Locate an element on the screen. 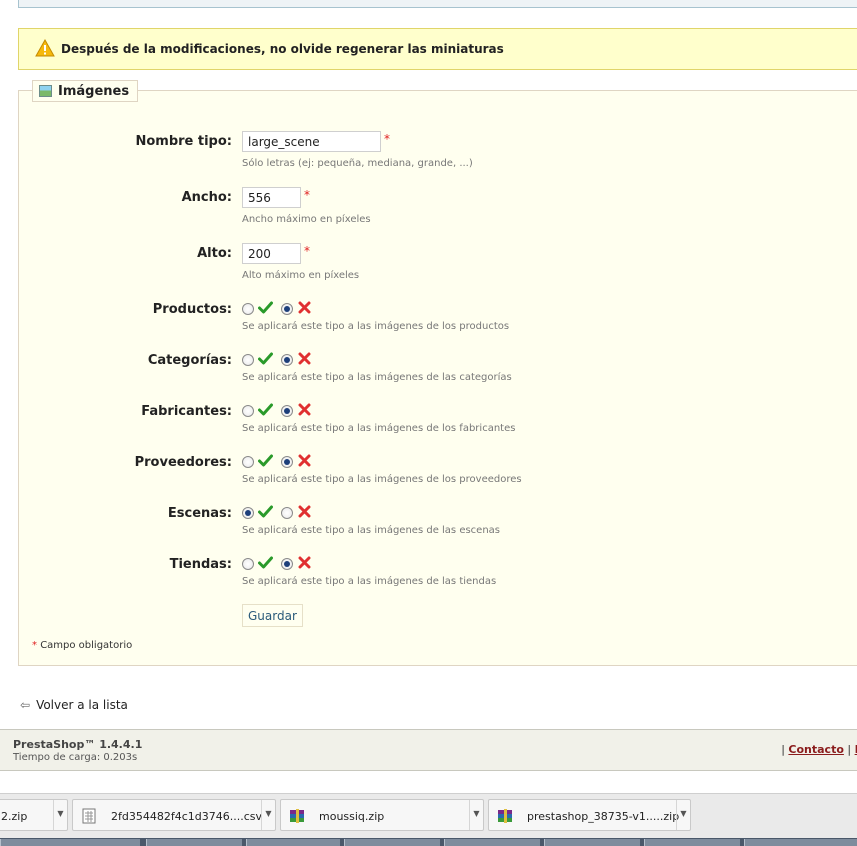 The height and width of the screenshot is (846, 857). footer-brand: PrestaShop™ 1.4.4.1 is located at coordinates (78, 744).